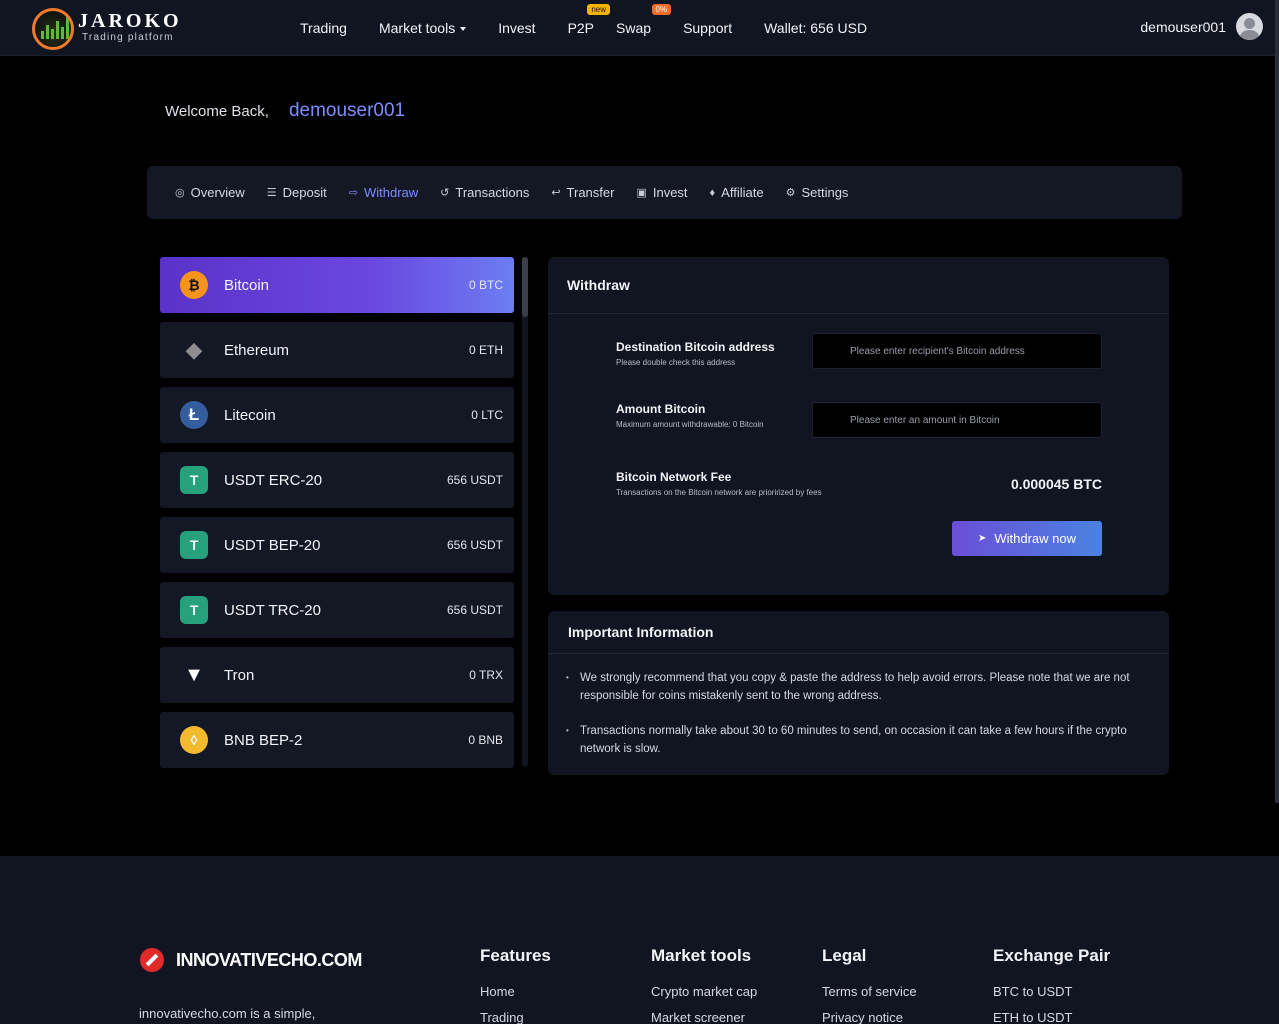  What do you see at coordinates (257, 350) in the screenshot?
I see `coin-name: Ethereum` at bounding box center [257, 350].